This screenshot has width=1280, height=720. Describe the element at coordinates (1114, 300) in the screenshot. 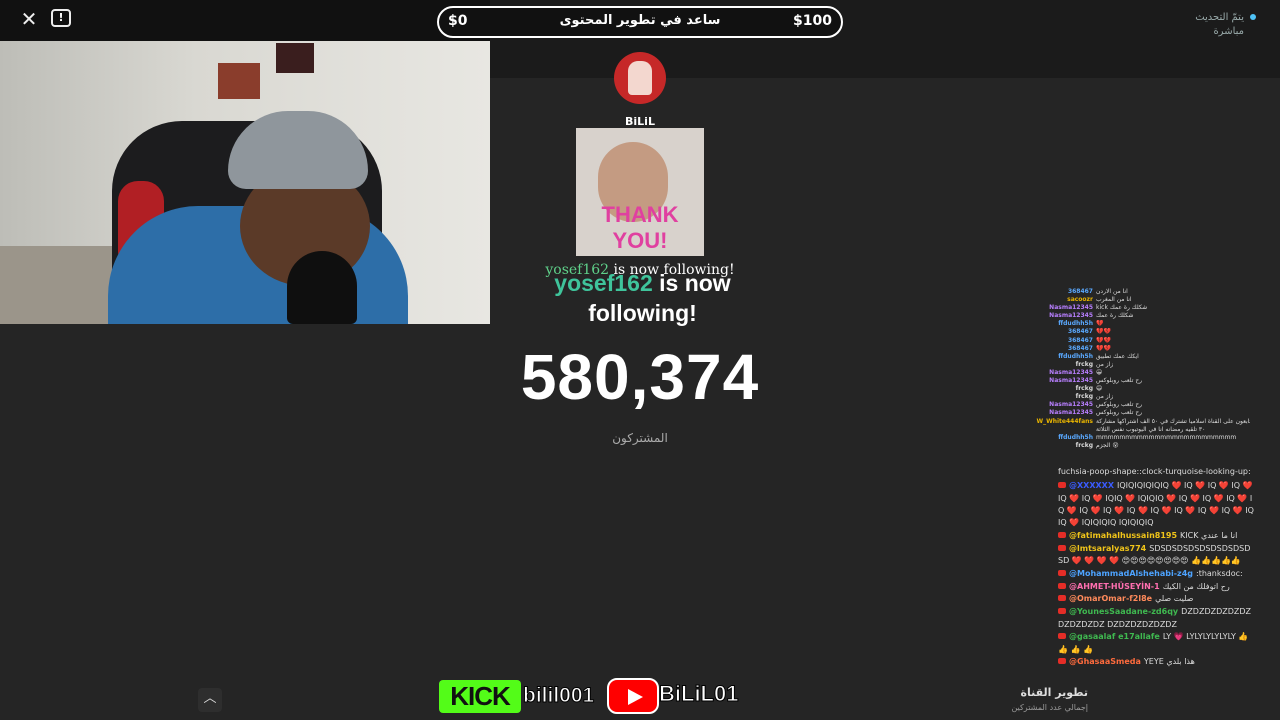

I see `chat-message-text: انا من المغرب` at that location.